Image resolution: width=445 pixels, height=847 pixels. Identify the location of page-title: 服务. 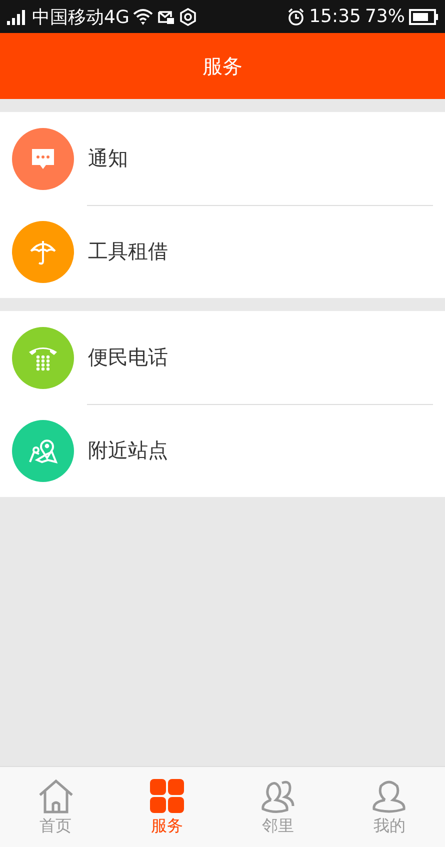
(222, 66).